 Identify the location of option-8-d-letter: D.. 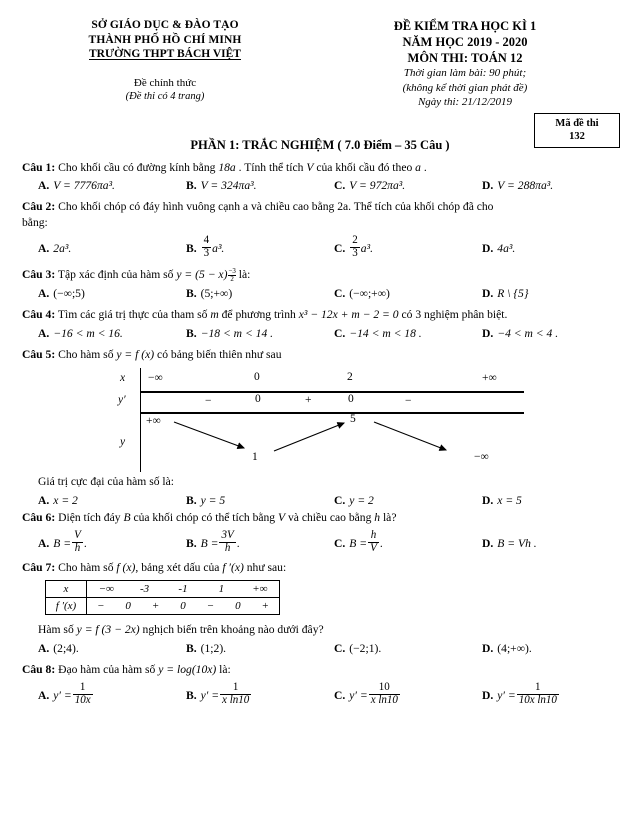
(488, 695).